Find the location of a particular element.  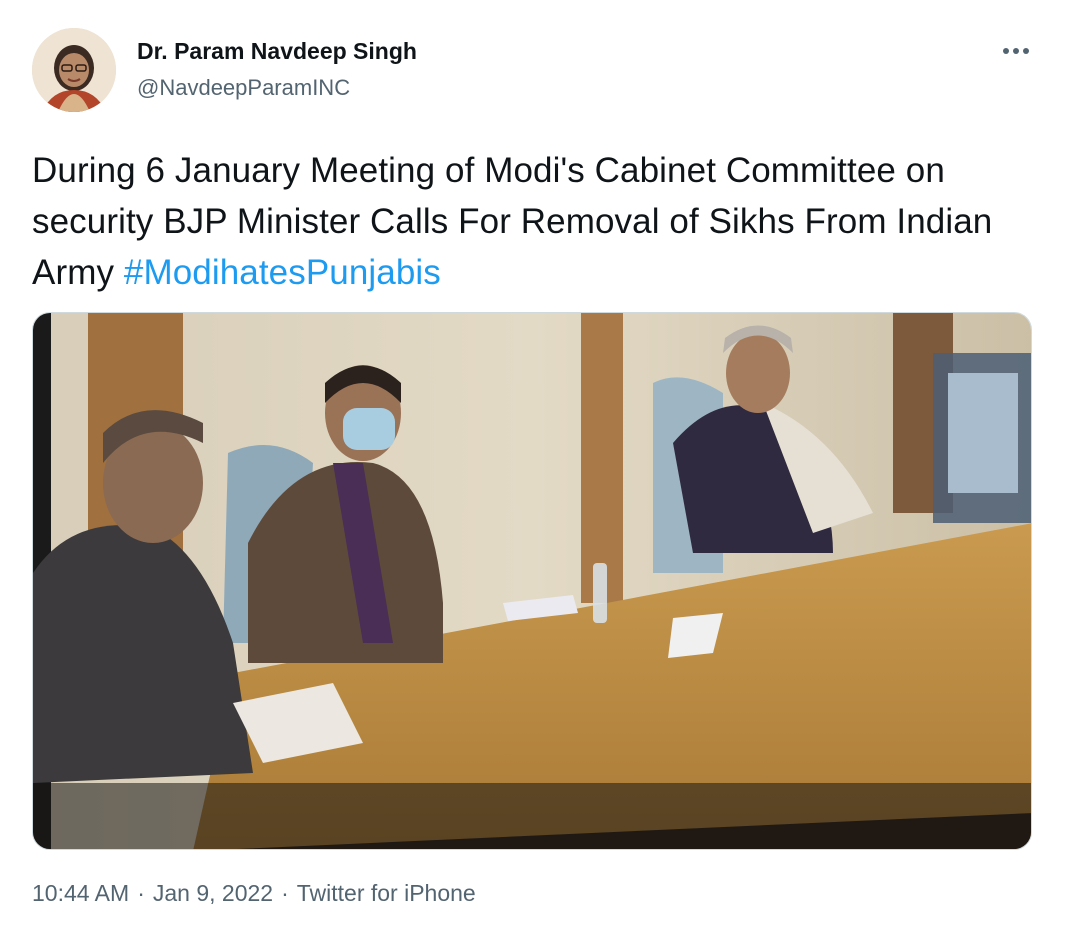

tweet-source: Twitter for iPhone is located at coordinates (386, 893).